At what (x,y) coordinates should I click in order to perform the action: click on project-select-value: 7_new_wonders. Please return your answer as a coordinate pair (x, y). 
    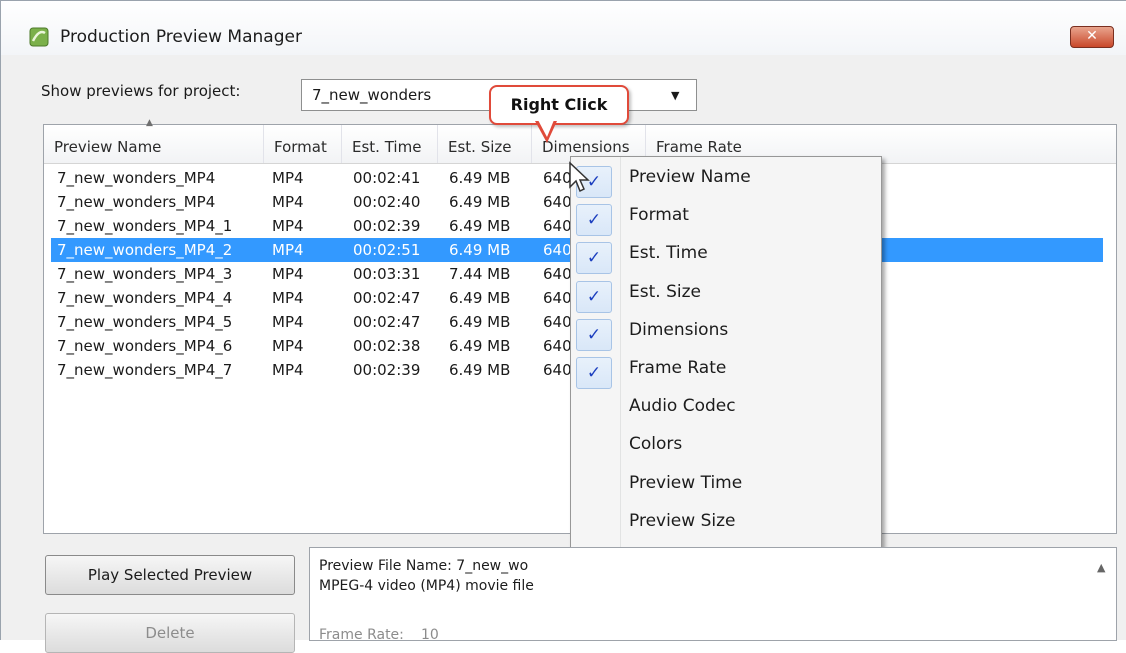
    Looking at the image, I should click on (372, 95).